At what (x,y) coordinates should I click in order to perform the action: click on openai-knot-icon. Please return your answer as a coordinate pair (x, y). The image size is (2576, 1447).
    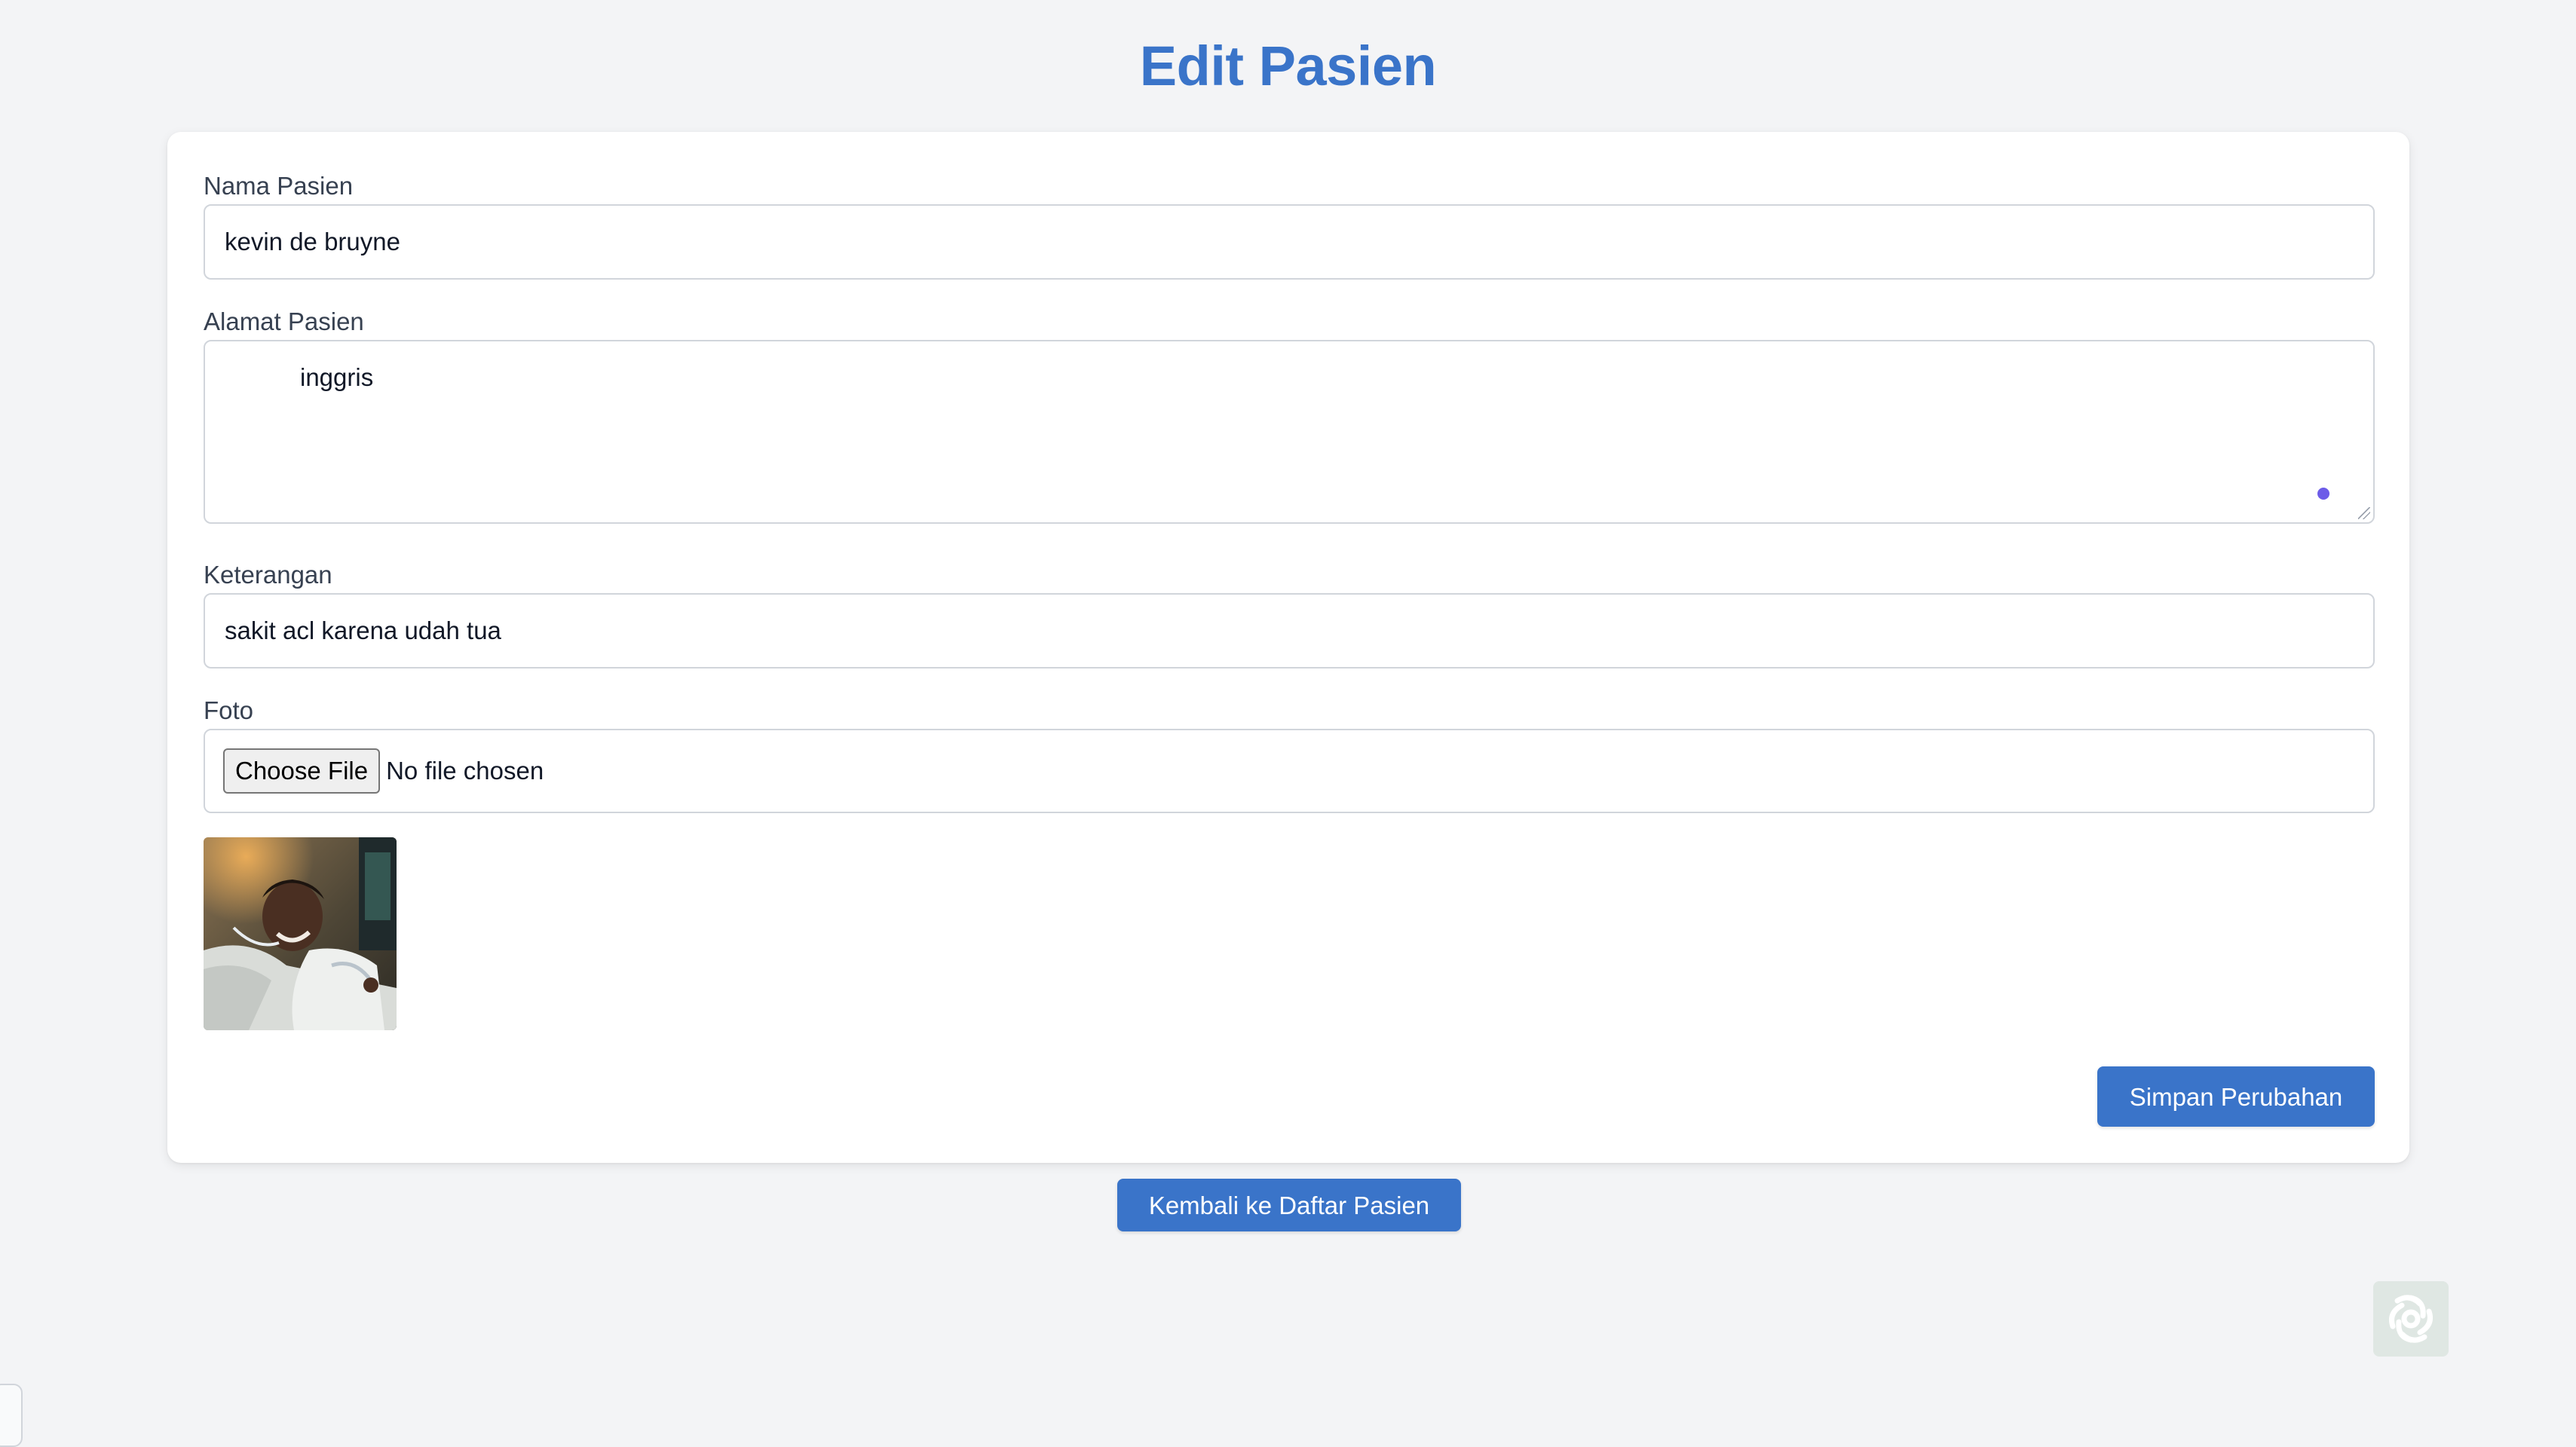
    Looking at the image, I should click on (2411, 1319).